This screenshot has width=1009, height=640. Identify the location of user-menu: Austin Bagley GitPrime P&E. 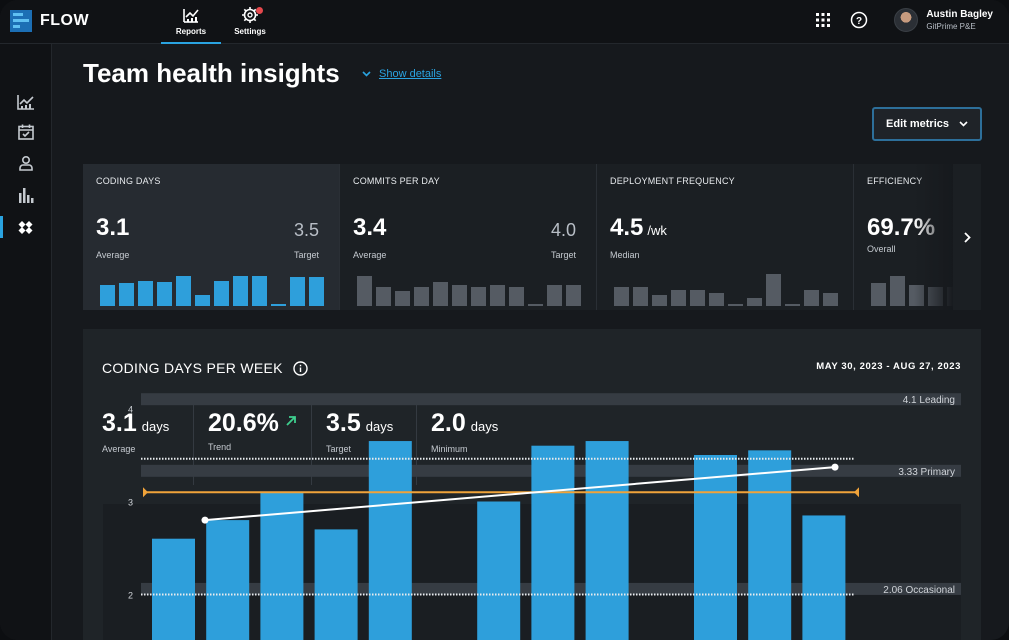
(943, 20).